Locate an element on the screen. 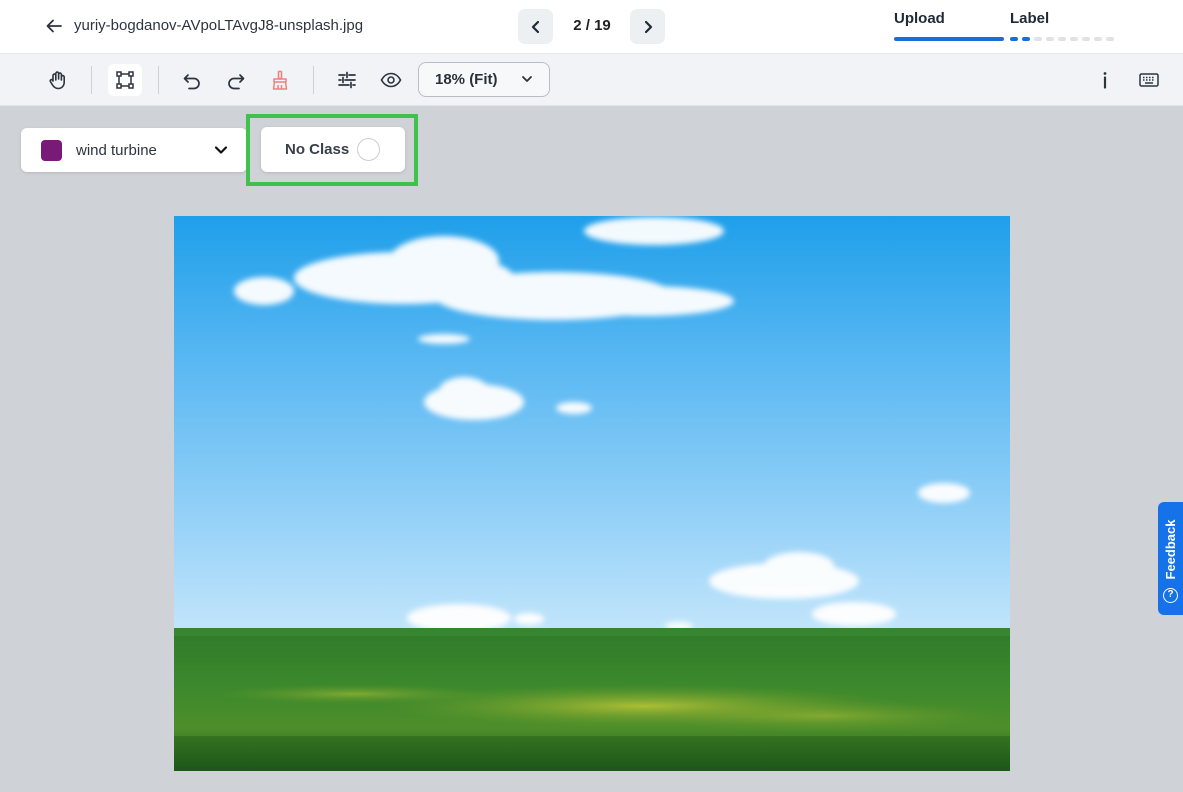  clear-brush-icon is located at coordinates (280, 80).